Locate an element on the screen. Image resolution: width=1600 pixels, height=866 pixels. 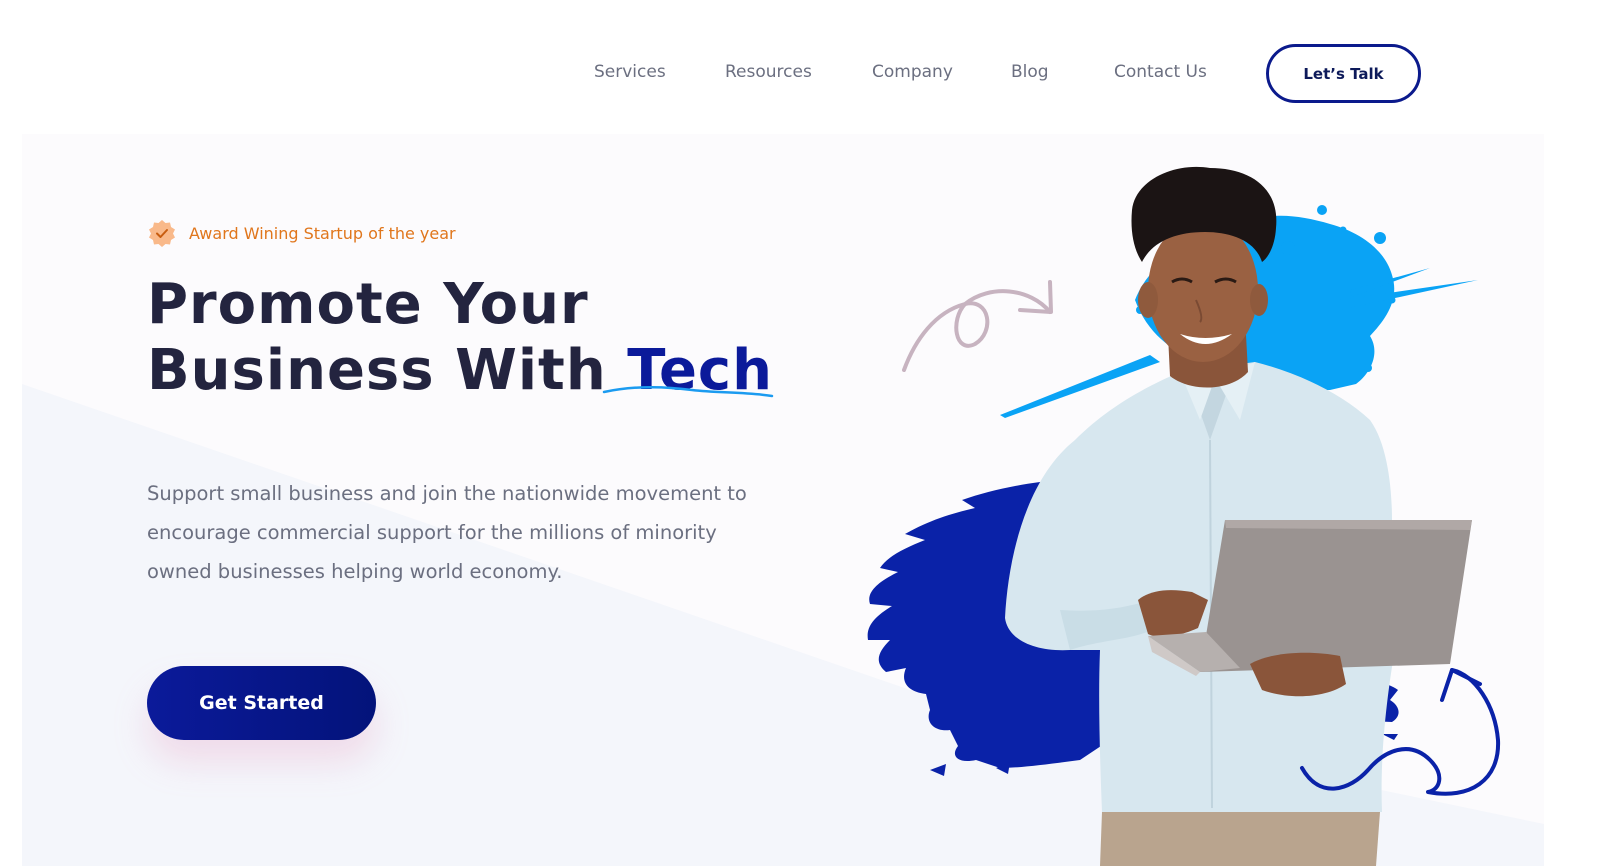
badge-text: Award Wining Startup of the year is located at coordinates (322, 233).